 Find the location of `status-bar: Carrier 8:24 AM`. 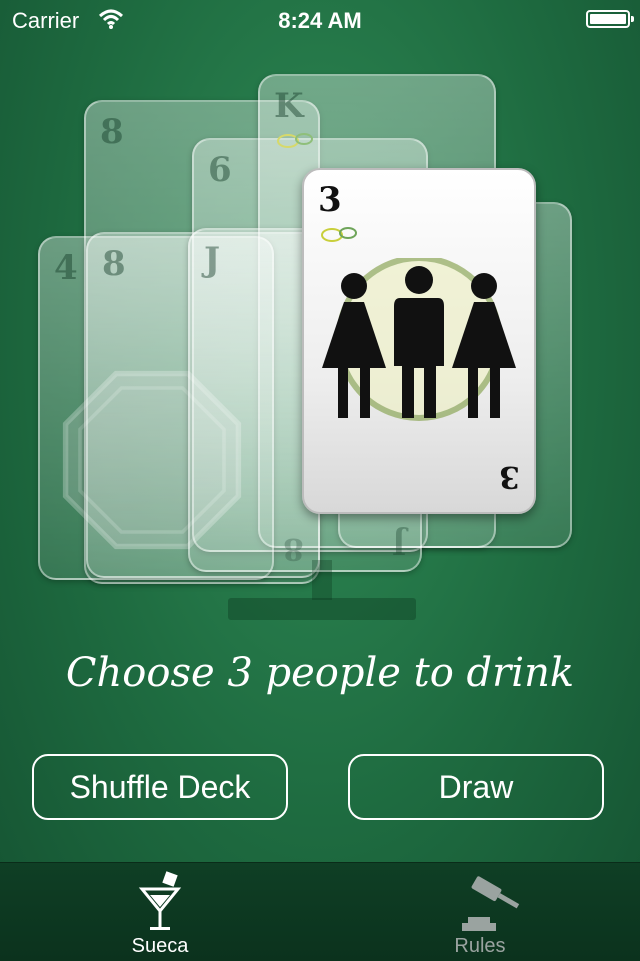

status-bar: Carrier 8:24 AM is located at coordinates (320, 20).